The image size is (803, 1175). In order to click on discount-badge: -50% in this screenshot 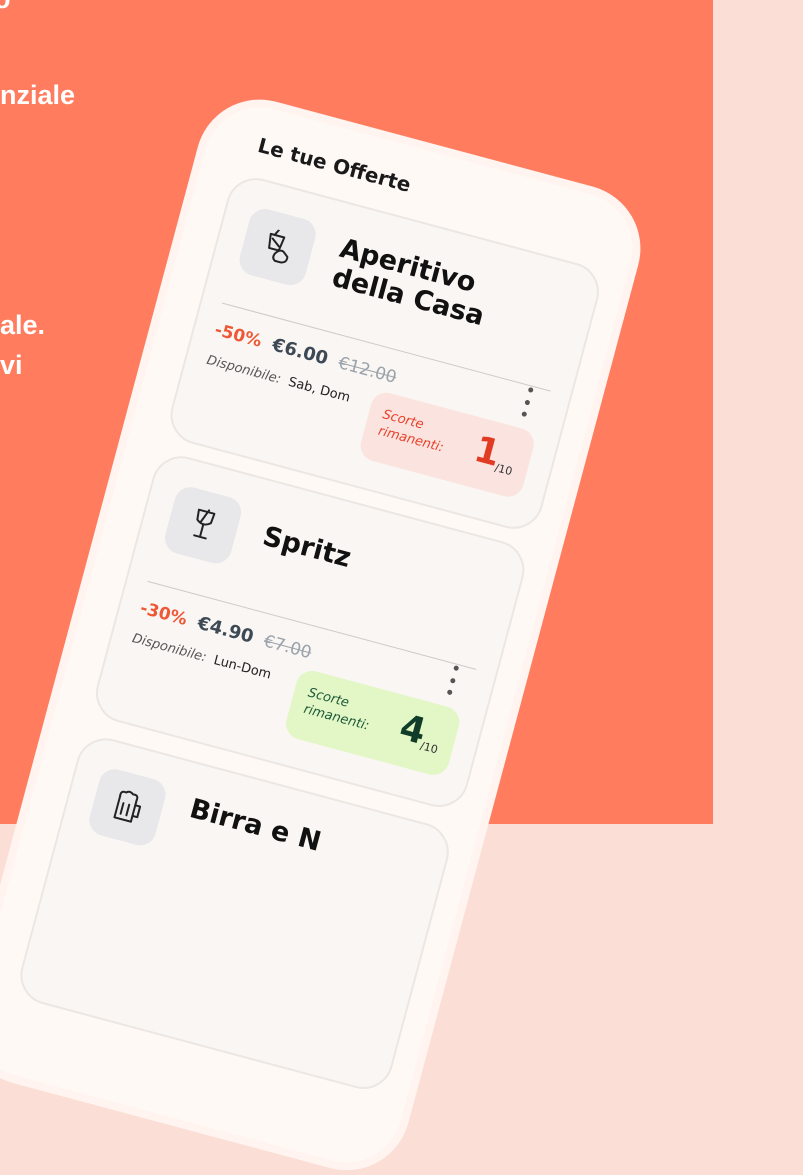, I will do `click(238, 336)`.